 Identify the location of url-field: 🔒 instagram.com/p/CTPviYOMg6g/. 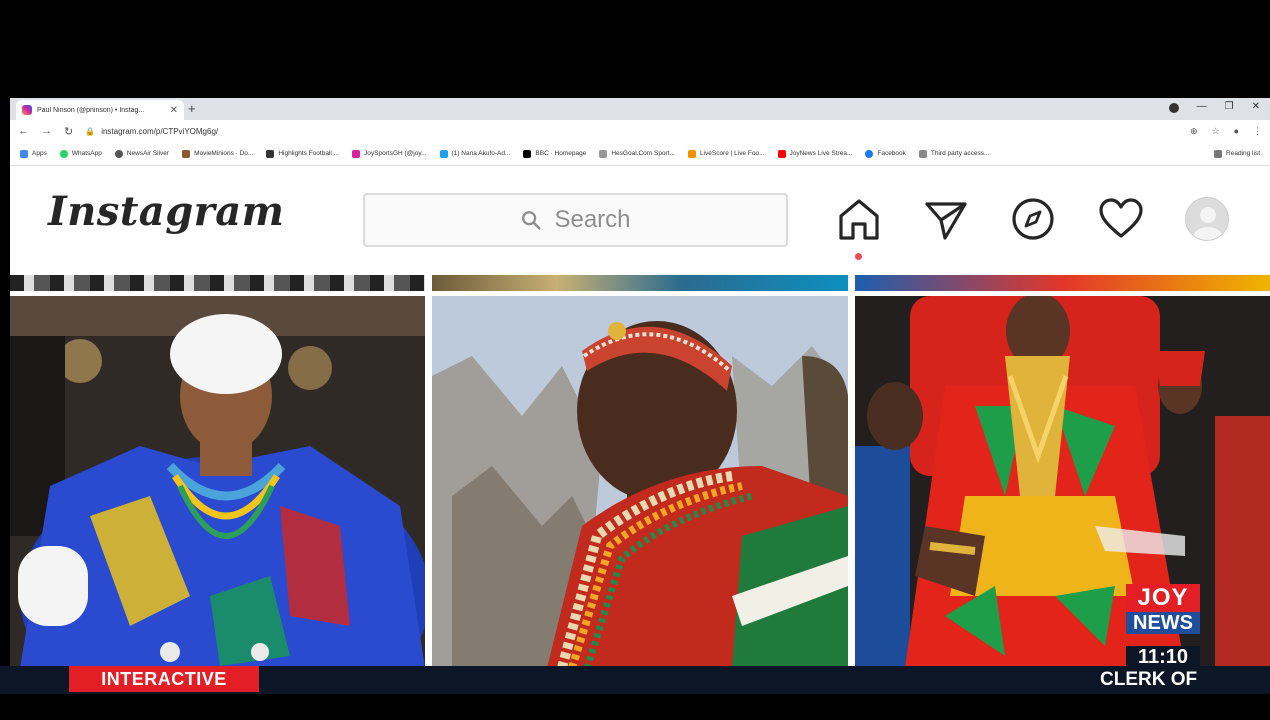
(151, 131).